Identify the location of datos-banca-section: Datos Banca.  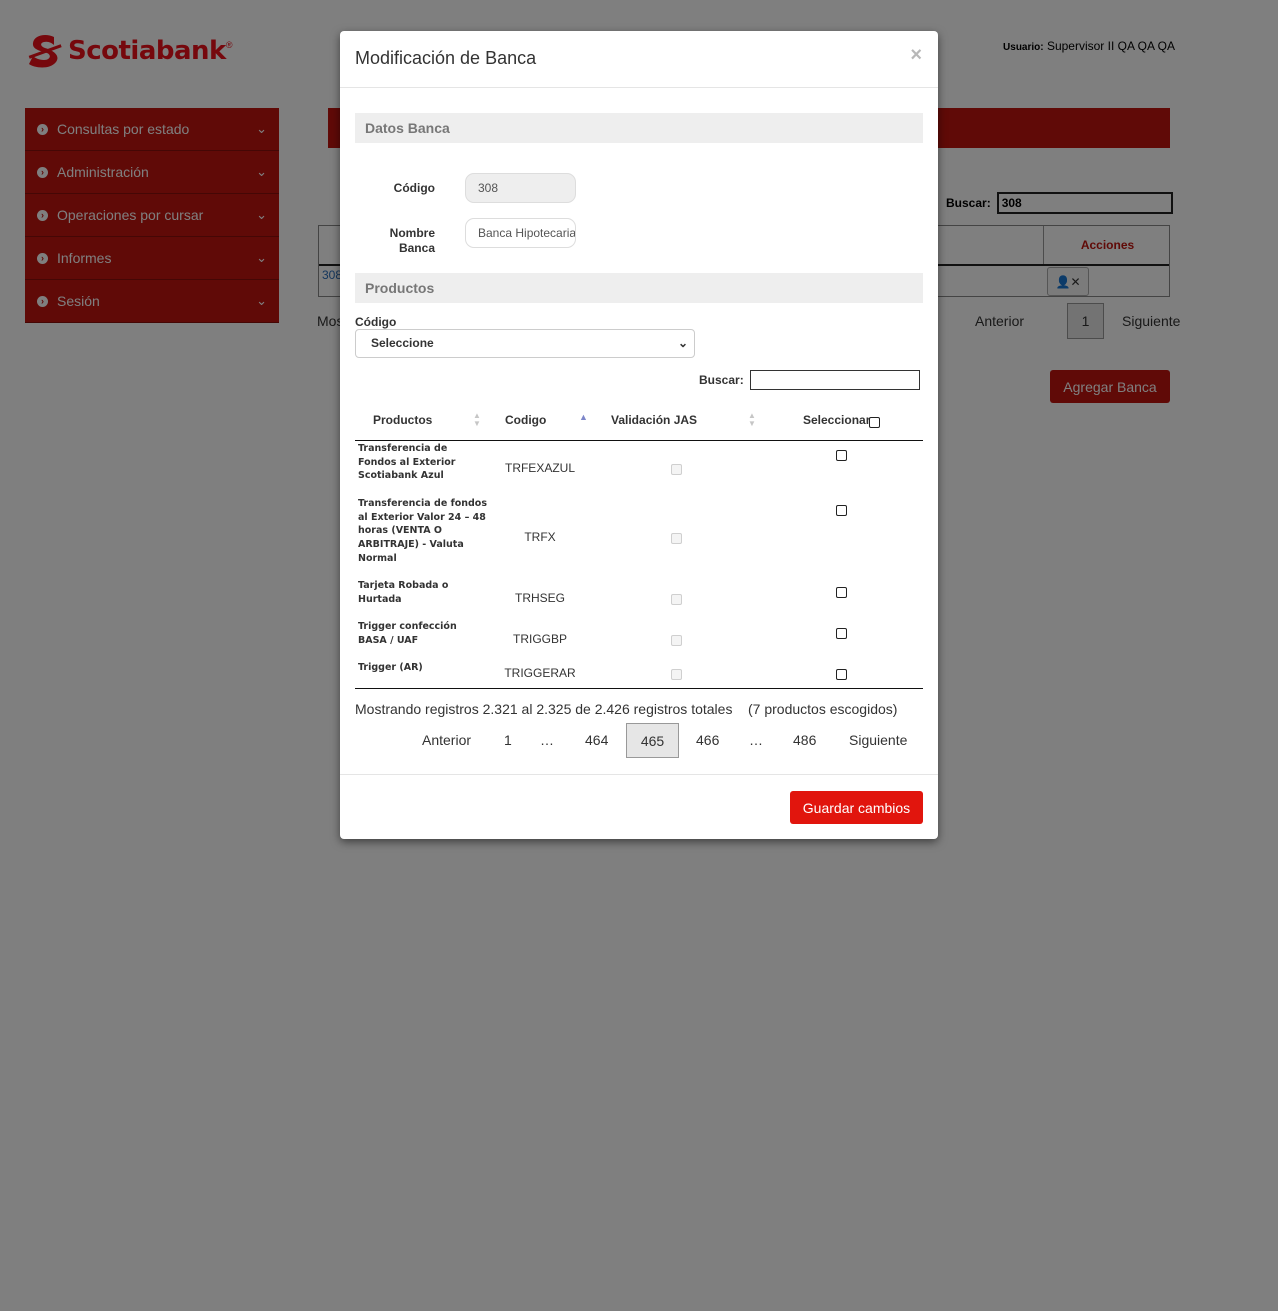
(639, 128).